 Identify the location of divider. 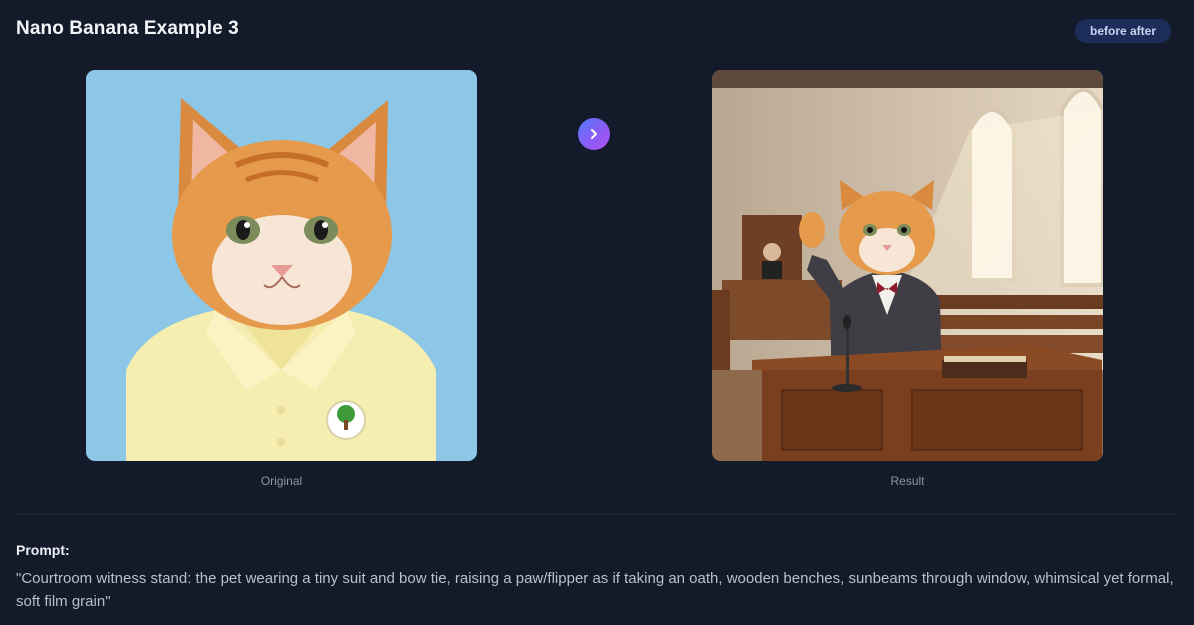
(597, 514).